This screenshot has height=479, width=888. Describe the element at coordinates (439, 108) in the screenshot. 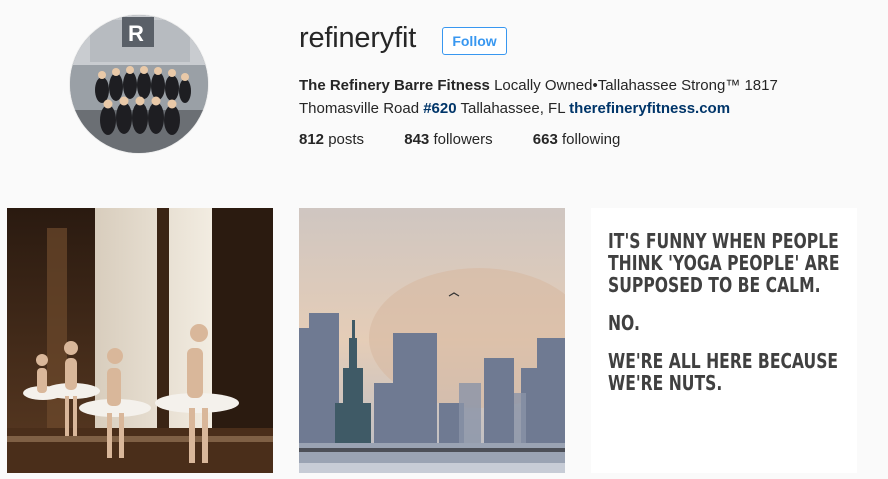

I see `bio-hashtag-link: #620` at that location.